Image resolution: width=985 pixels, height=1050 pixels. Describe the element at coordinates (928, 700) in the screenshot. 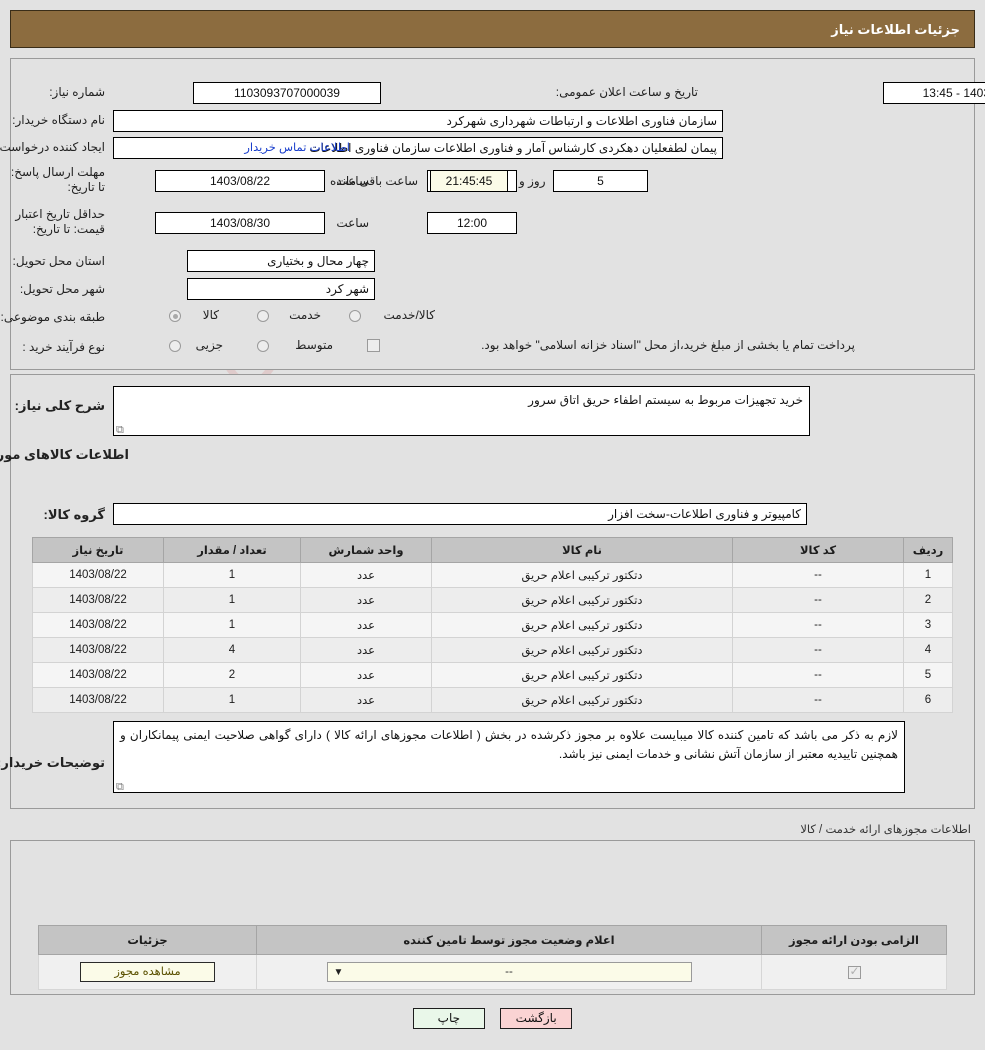

I see `cell-row-number: 6` at that location.